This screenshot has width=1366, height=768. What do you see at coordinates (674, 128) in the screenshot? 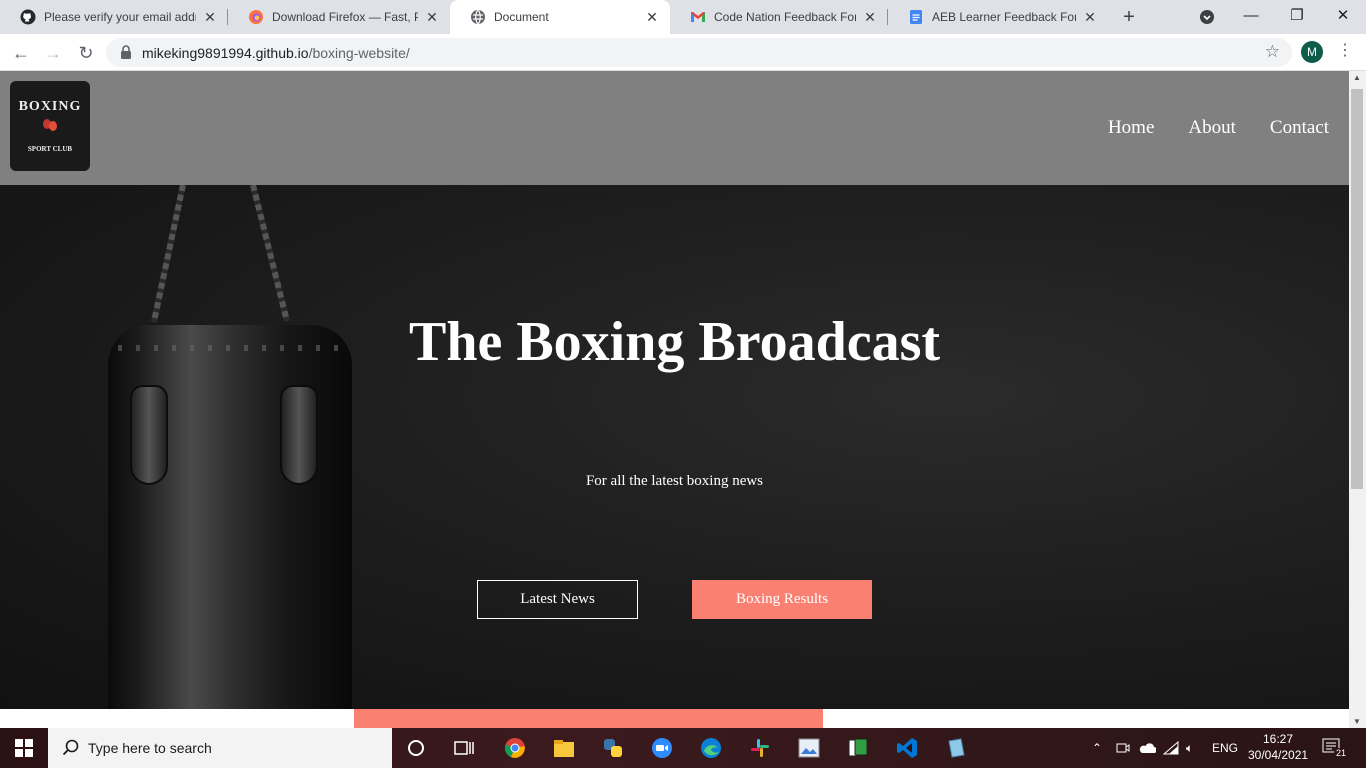
I see `site-header: BOXING SPORT CLUB Home About Contact` at bounding box center [674, 128].